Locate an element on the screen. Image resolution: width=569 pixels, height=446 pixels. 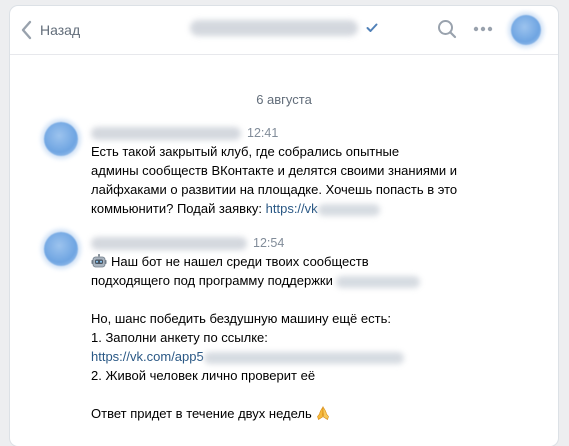
more-dots-icon is located at coordinates (483, 31).